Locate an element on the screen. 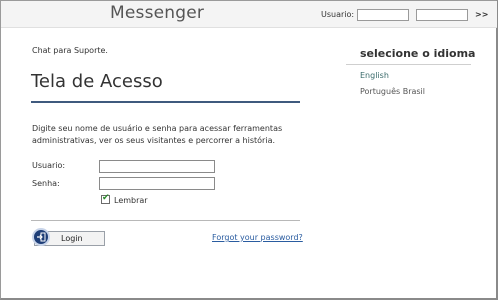  language-english: English is located at coordinates (374, 75).